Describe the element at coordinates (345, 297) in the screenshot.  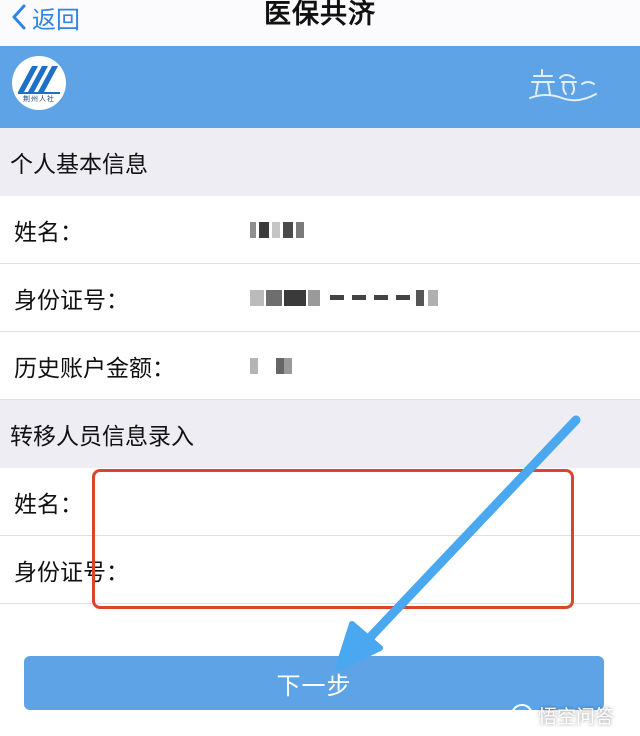
I see `masked-id-value` at that location.